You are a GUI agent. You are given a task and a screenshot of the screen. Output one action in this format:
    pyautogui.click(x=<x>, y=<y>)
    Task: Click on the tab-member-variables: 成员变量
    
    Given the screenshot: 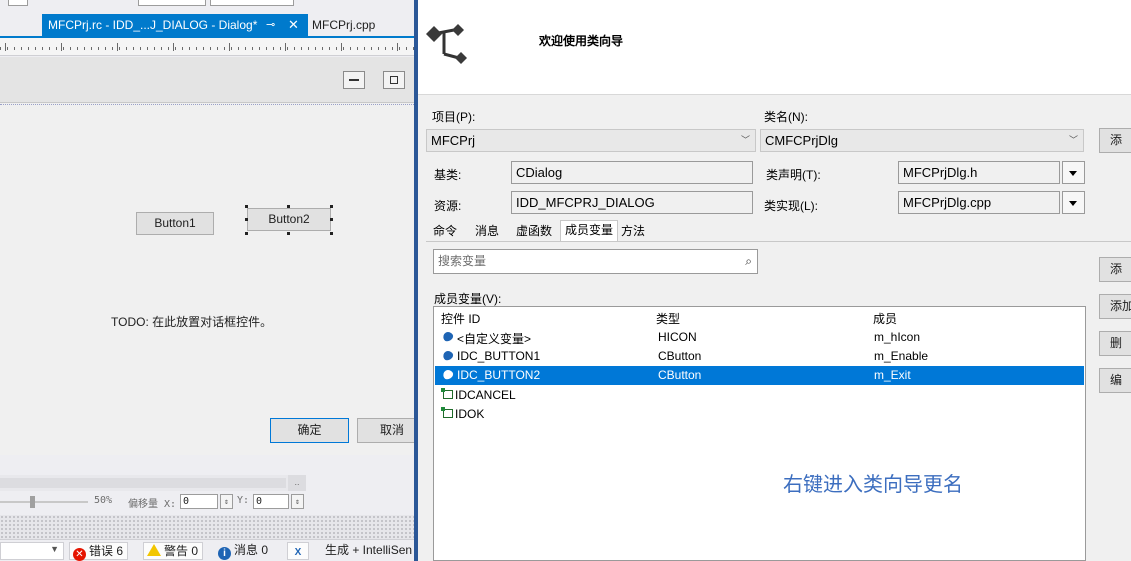 What is the action you would take?
    pyautogui.click(x=589, y=231)
    